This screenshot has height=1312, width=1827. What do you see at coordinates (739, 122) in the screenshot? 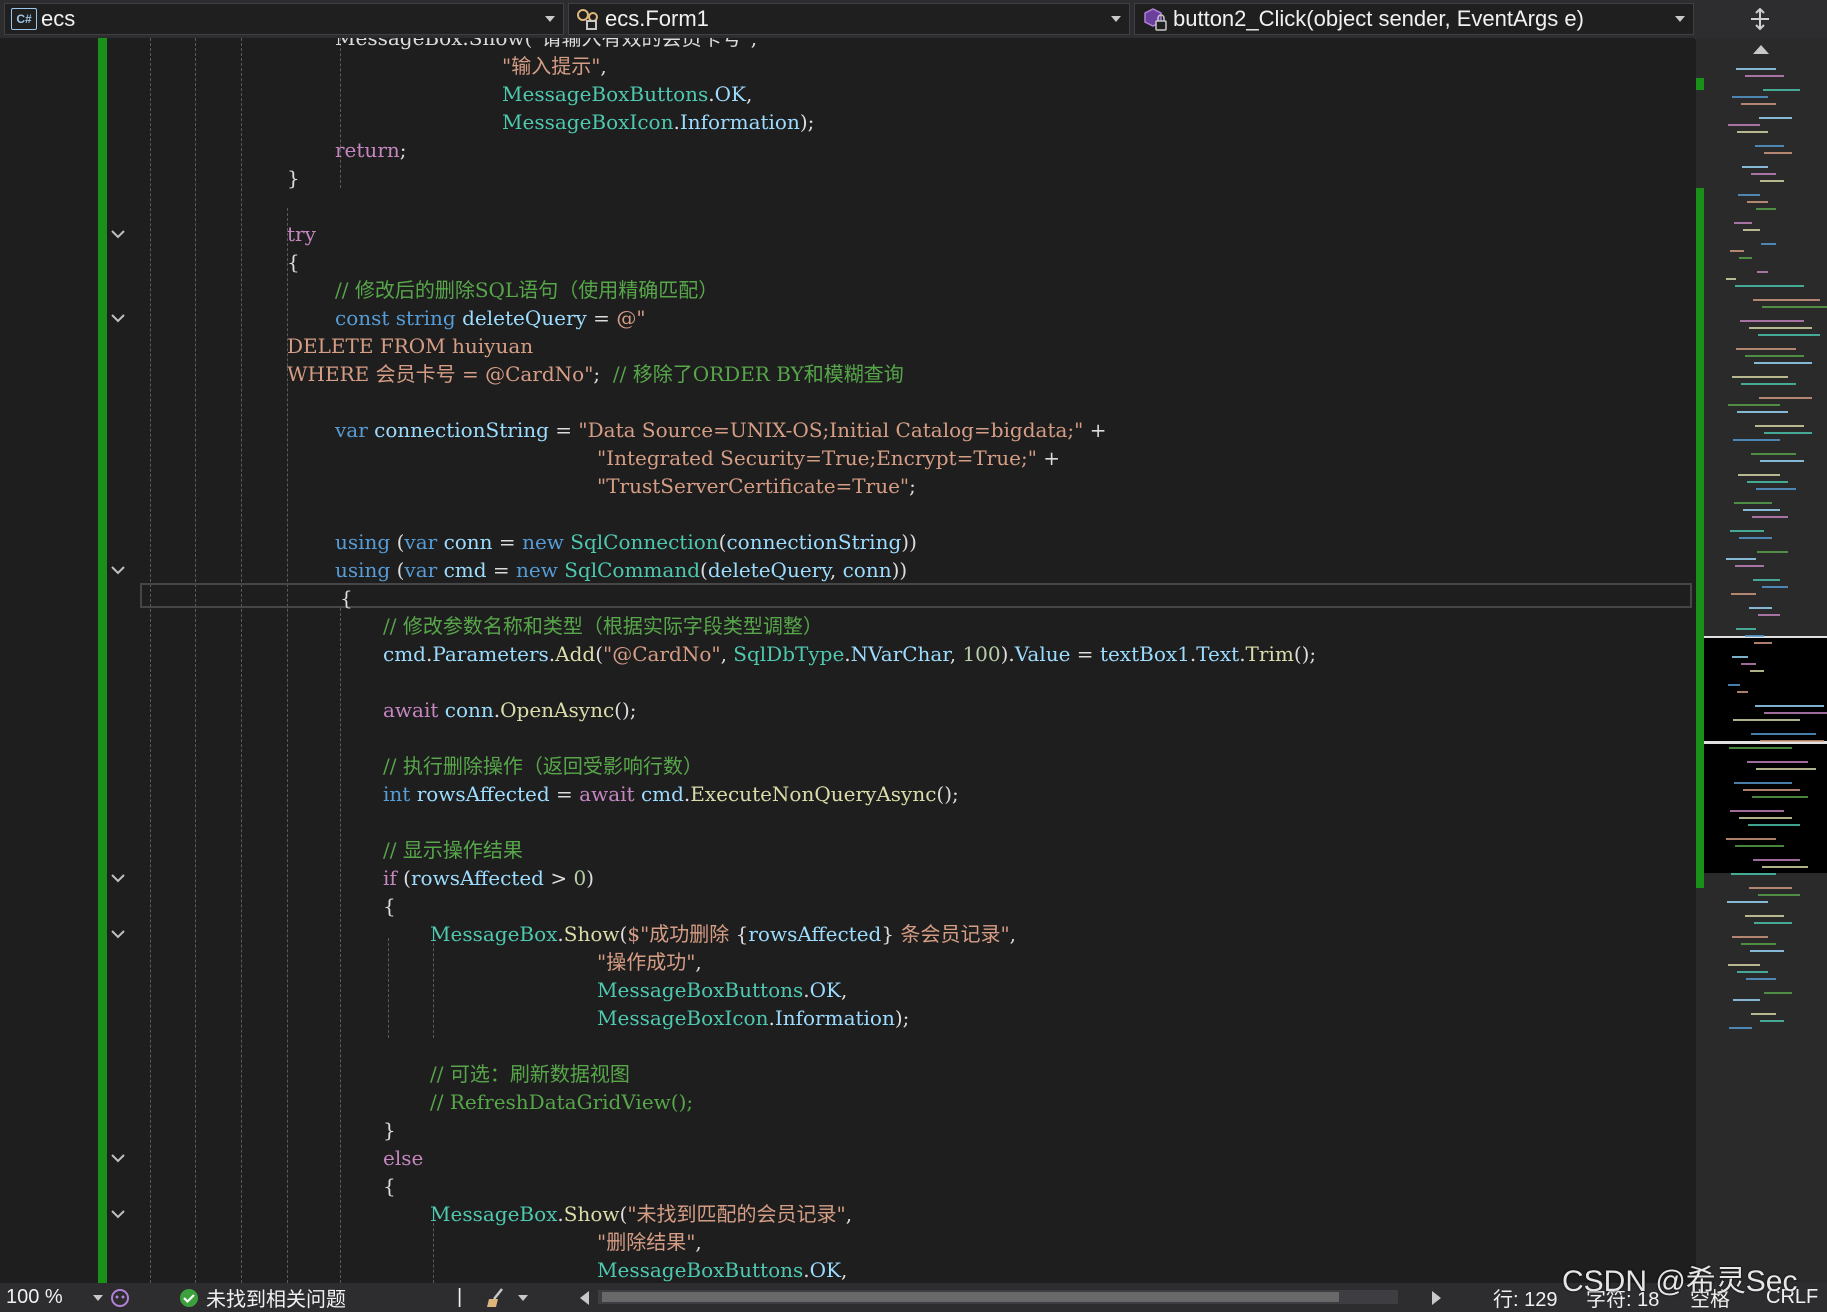
I see `code-token: Information` at bounding box center [739, 122].